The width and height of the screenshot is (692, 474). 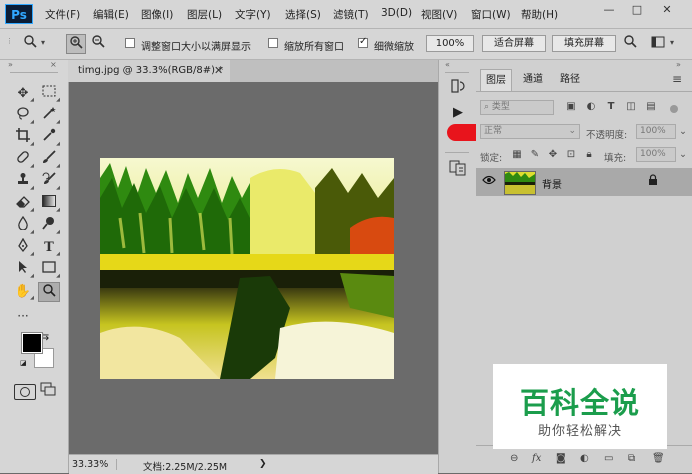 What do you see at coordinates (25, 392) in the screenshot?
I see `quick-mask-icon` at bounding box center [25, 392].